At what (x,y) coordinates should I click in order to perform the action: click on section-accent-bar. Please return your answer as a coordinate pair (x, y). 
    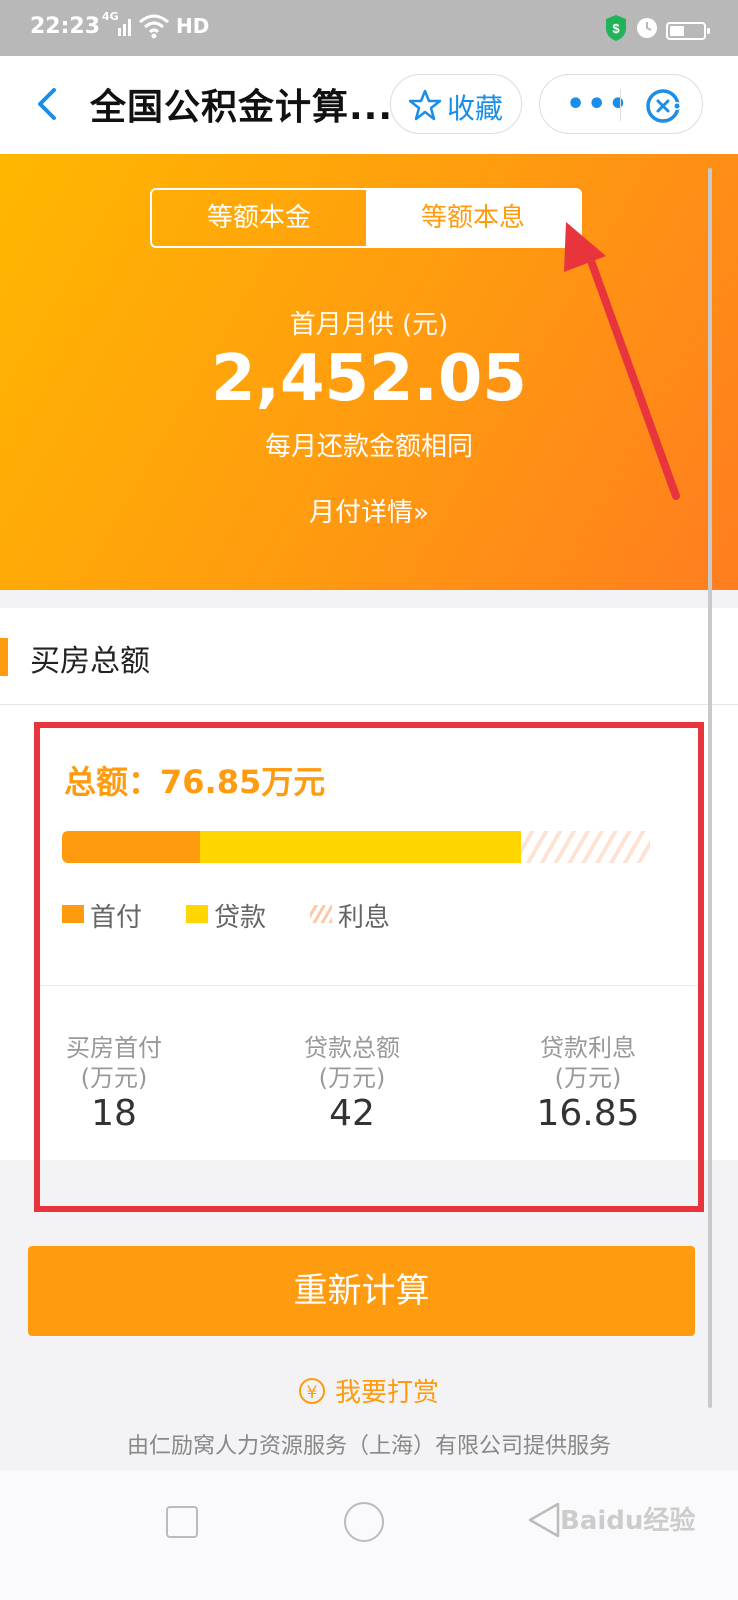
    Looking at the image, I should click on (4, 657).